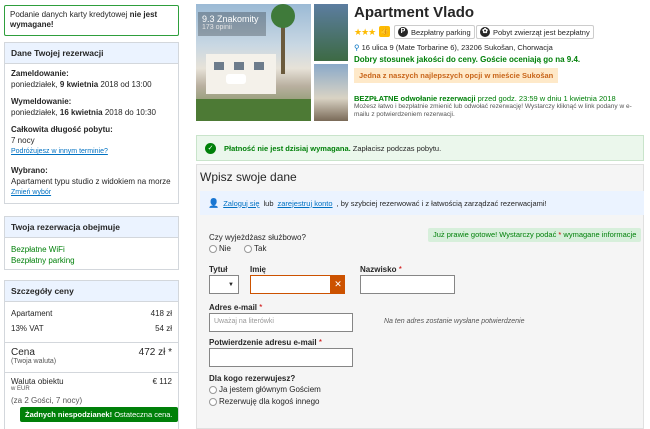 Image resolution: width=650 pixels, height=429 pixels. I want to click on other-term-link: Podróżujesz w innym terminie?, so click(91, 151).